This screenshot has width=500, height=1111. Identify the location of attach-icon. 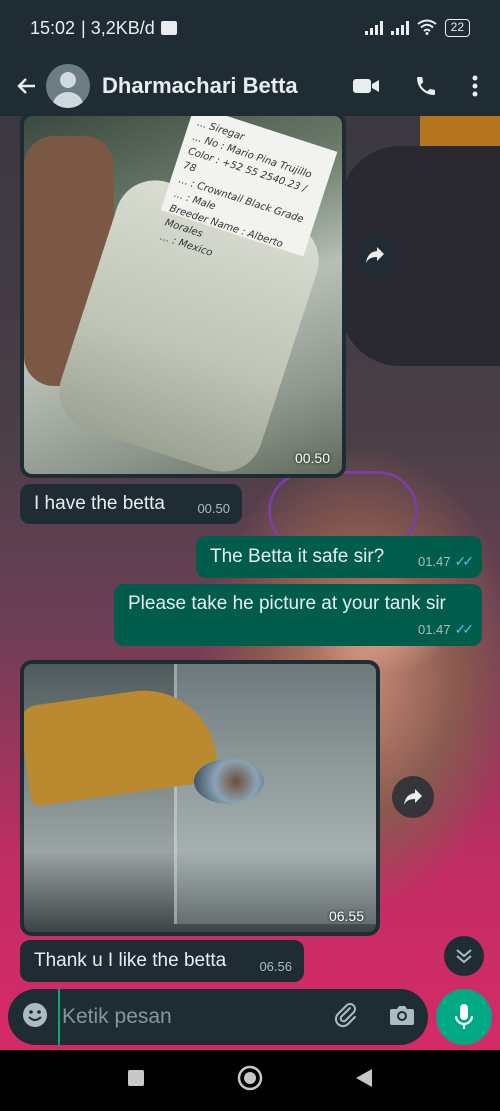
(346, 1017).